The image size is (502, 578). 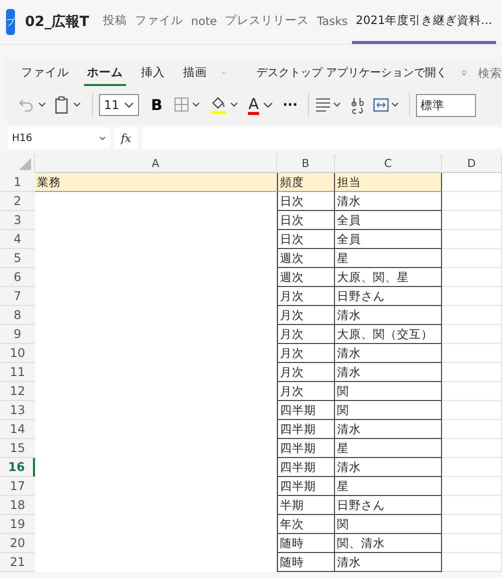 I want to click on row-header: 19, so click(x=17, y=524).